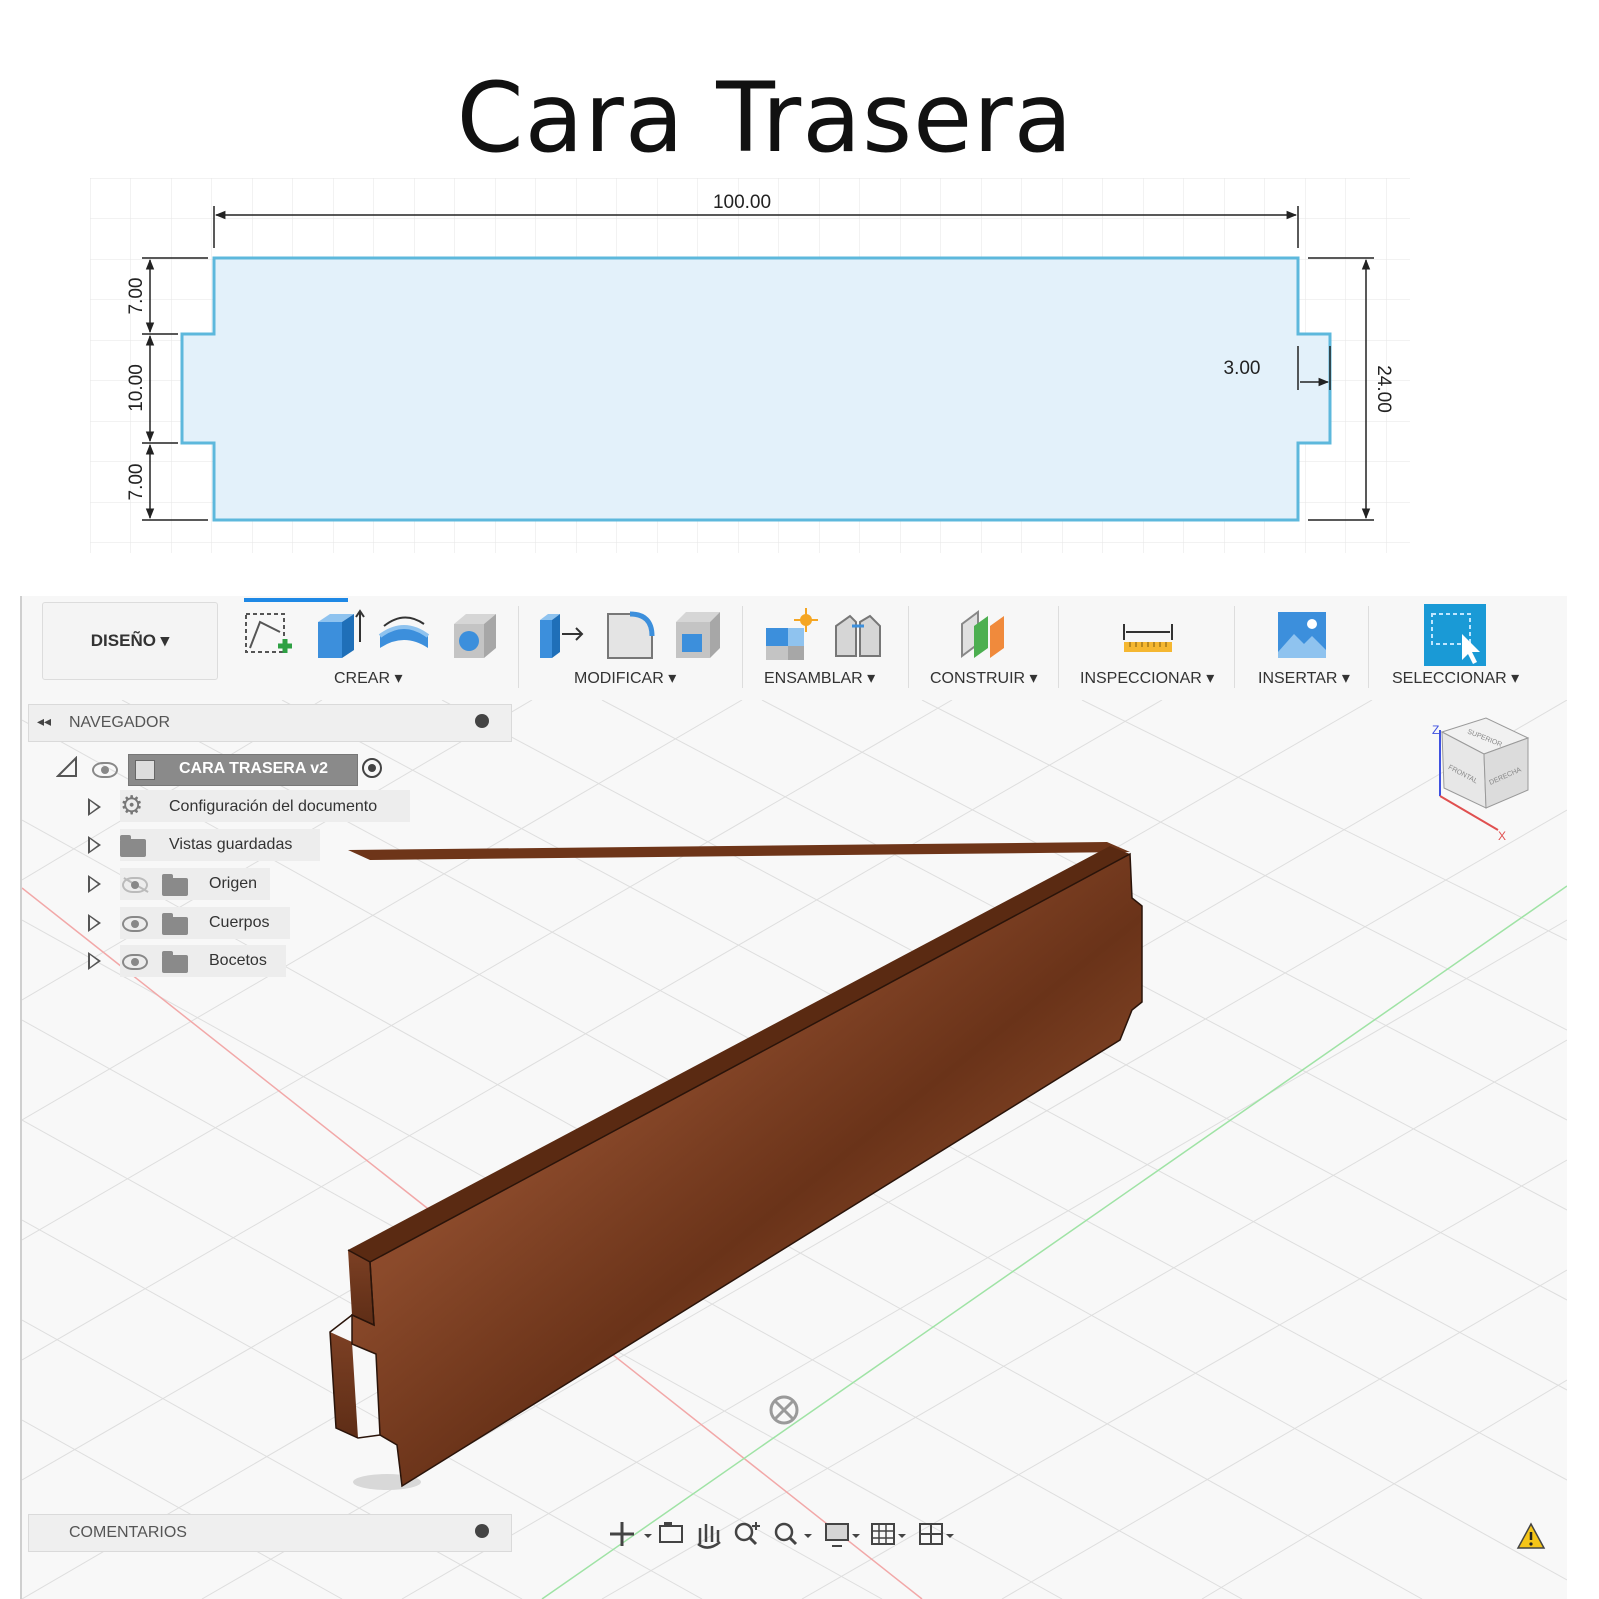 The height and width of the screenshot is (1599, 1599). Describe the element at coordinates (562, 635) in the screenshot. I see `press-pull-icon` at that location.